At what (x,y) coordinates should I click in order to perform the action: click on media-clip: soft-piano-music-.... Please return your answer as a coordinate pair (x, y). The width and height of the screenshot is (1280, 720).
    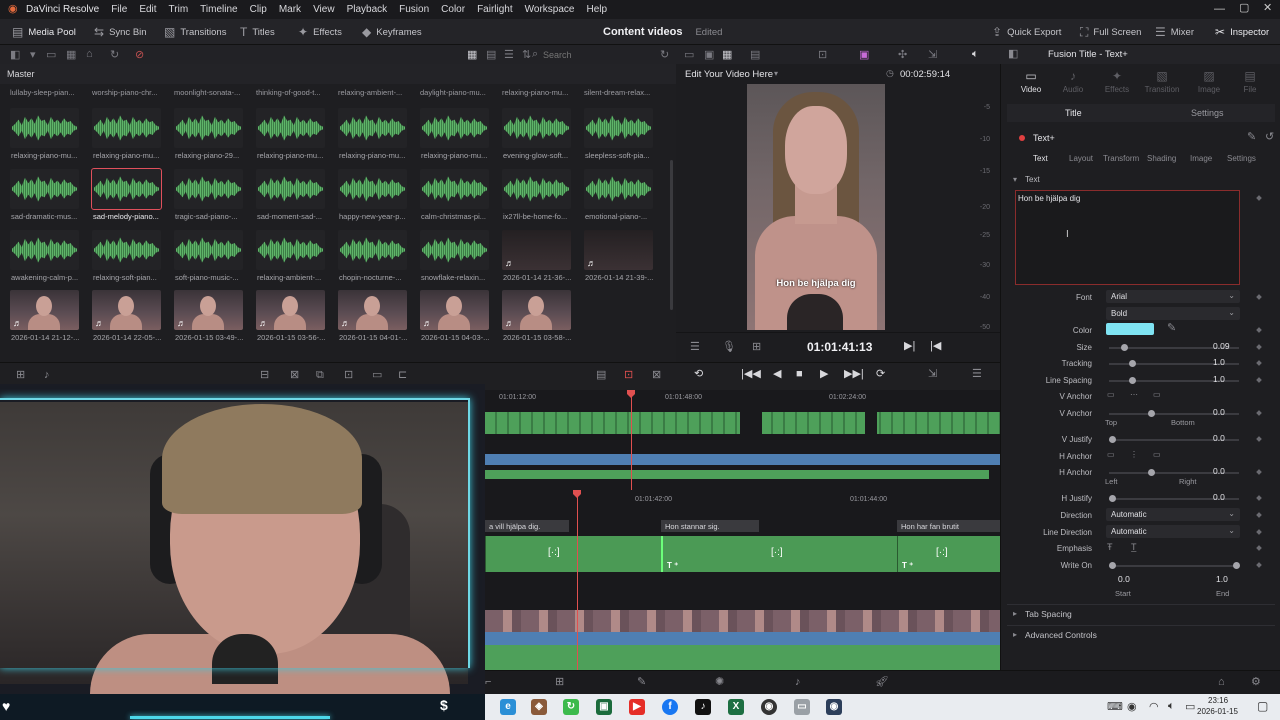
    Looking at the image, I should click on (205, 260).